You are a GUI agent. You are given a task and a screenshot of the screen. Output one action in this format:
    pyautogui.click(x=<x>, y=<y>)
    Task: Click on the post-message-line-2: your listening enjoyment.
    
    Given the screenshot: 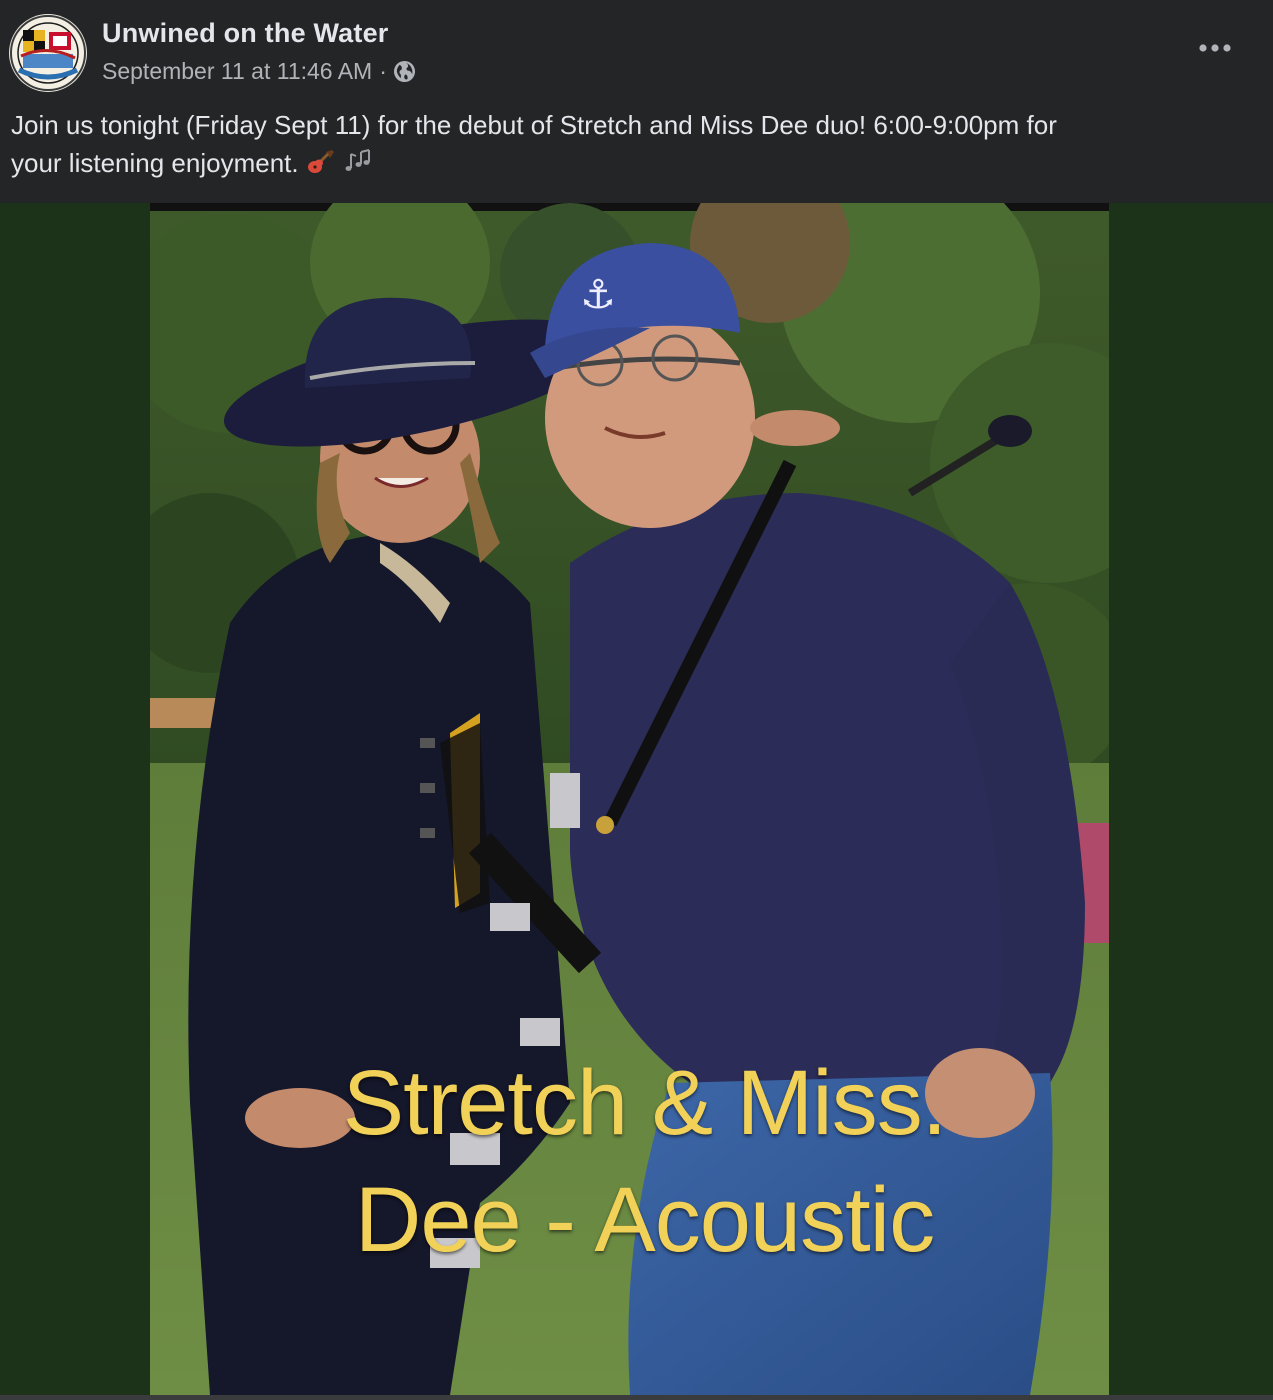 What is the action you would take?
    pyautogui.click(x=155, y=163)
    